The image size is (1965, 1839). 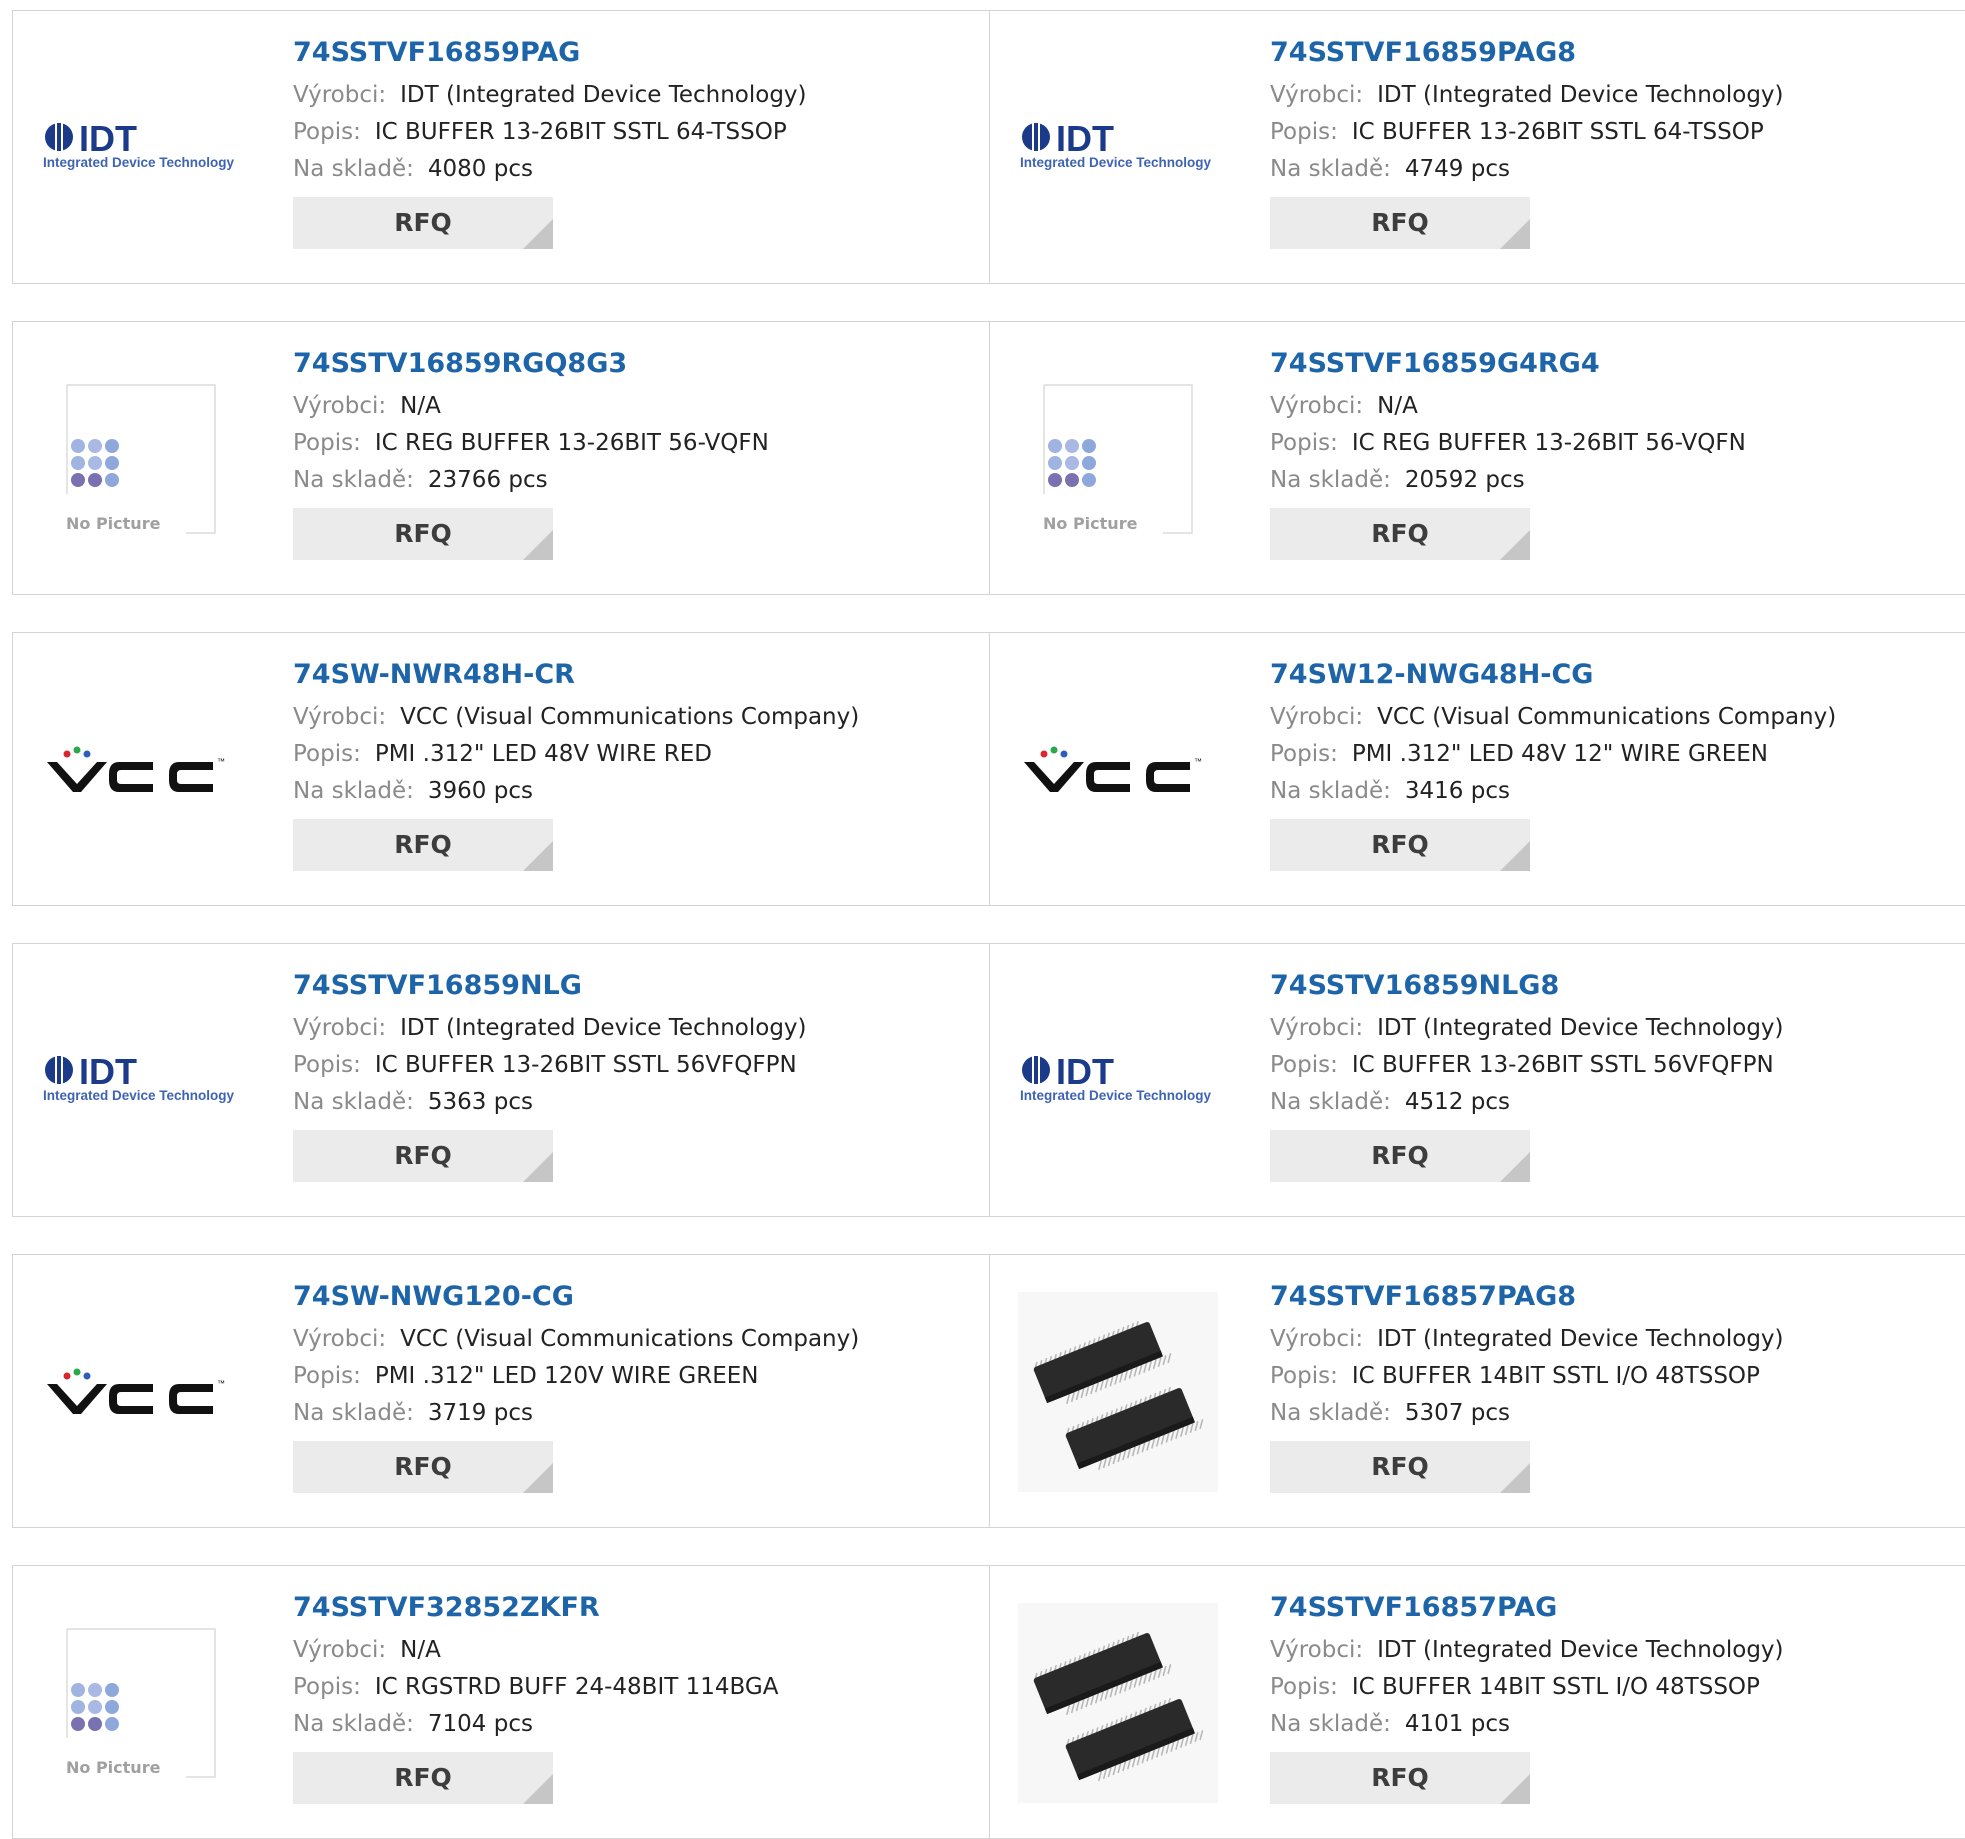 What do you see at coordinates (1617, 1724) in the screenshot?
I see `stock-row: Na skladě: 4101 pcs` at bounding box center [1617, 1724].